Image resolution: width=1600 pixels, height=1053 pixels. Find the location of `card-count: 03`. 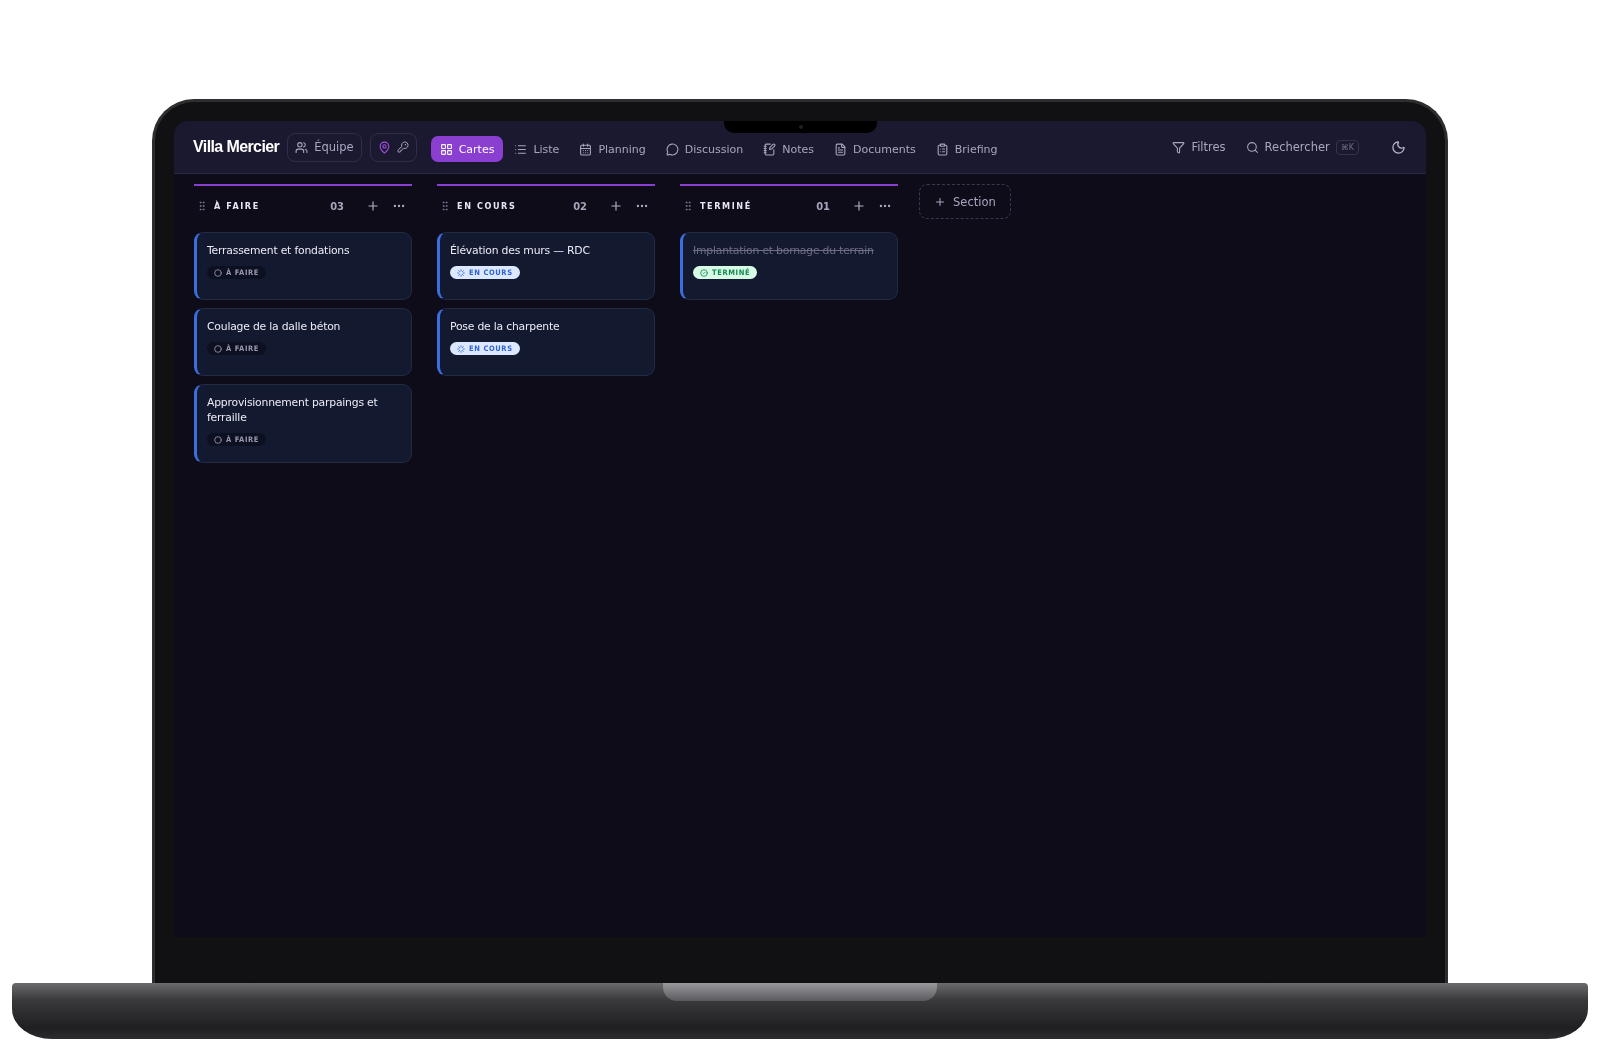

card-count: 03 is located at coordinates (337, 206).